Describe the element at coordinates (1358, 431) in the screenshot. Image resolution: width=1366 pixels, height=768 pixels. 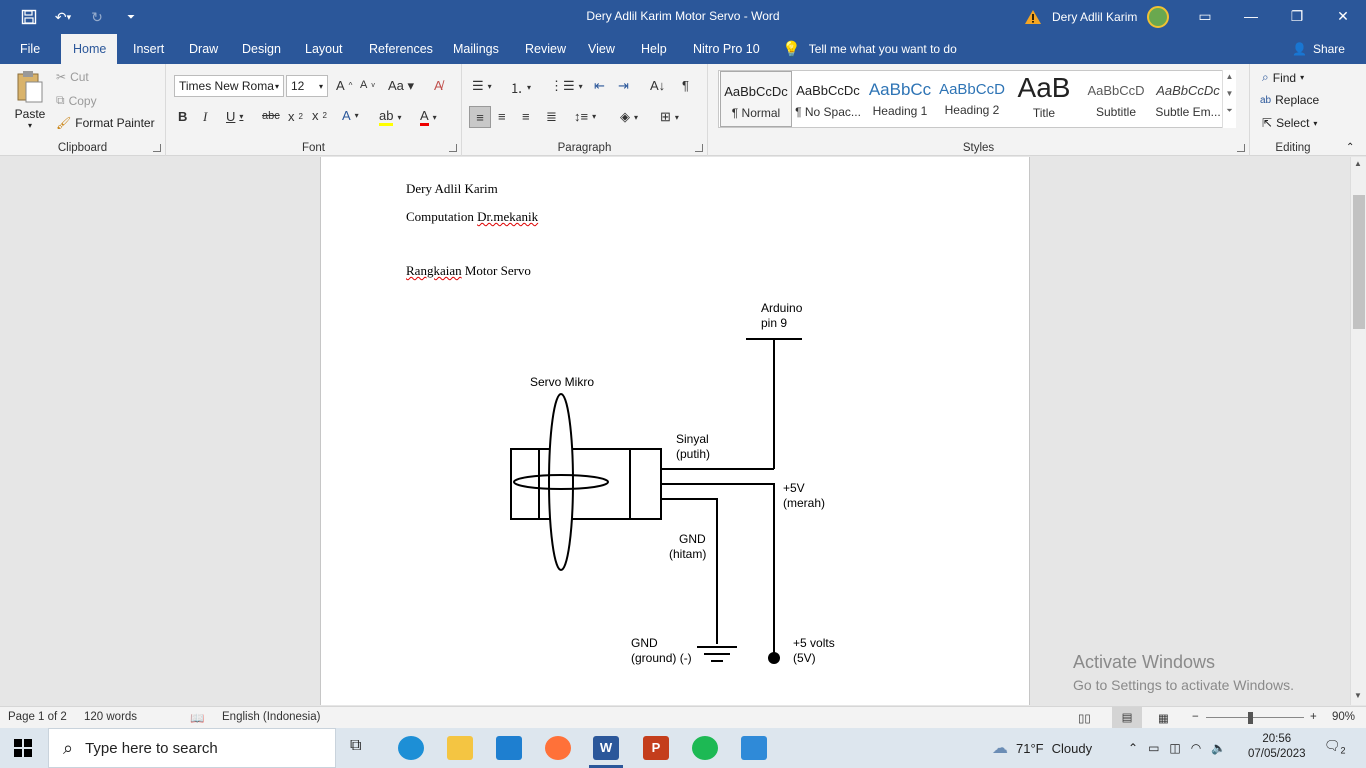
I see `vertical-scrollbar: ▲ ▼` at that location.